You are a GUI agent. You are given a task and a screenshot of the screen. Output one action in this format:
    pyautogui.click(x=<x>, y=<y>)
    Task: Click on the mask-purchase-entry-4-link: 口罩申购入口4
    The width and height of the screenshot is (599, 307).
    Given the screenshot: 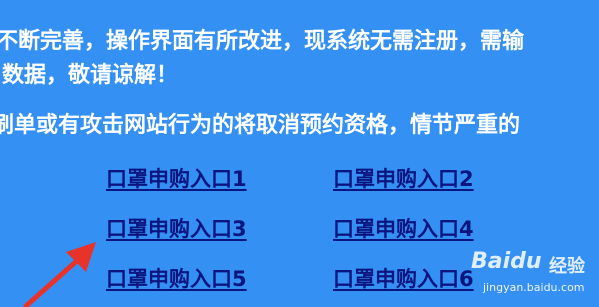 What is the action you would take?
    pyautogui.click(x=403, y=229)
    